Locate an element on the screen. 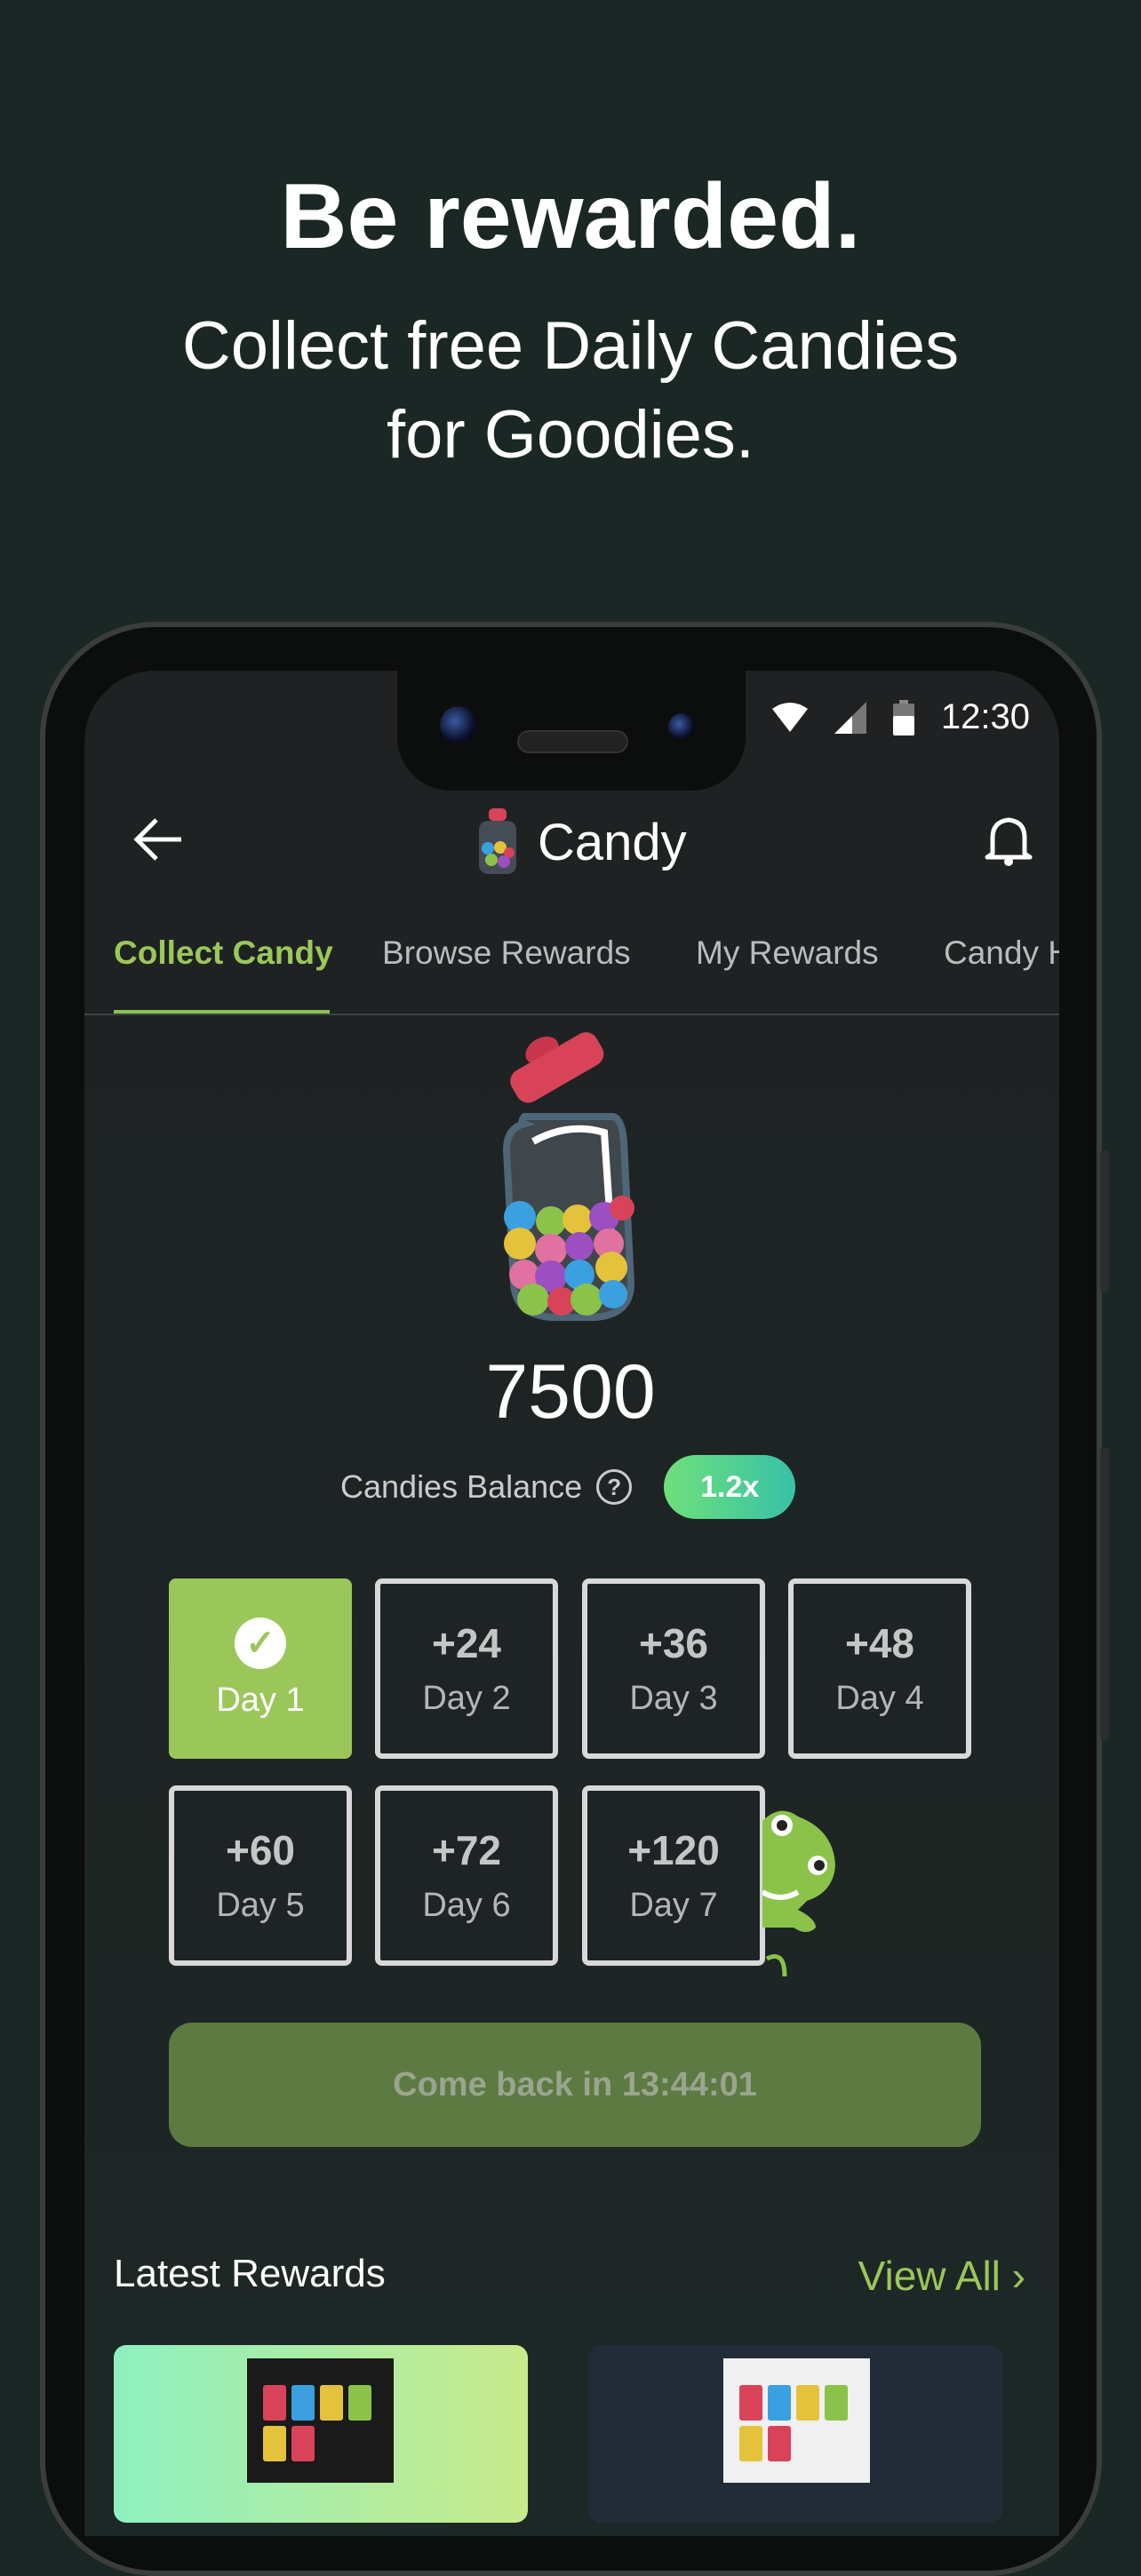 This screenshot has height=2576, width=1141. notifications-button is located at coordinates (1008, 842).